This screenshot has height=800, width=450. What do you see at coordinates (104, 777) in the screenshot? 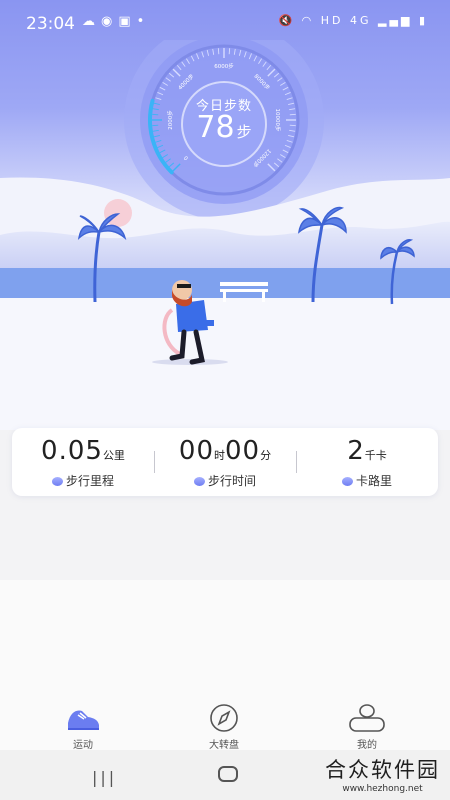
I see `recent-apps-button: |||` at bounding box center [104, 777].